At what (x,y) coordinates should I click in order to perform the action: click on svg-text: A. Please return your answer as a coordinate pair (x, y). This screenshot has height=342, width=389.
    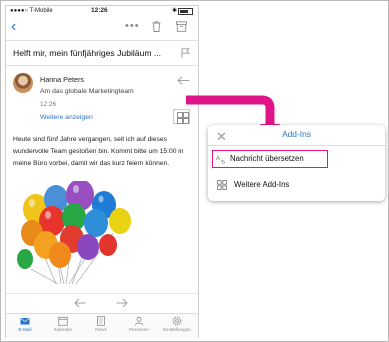
    Looking at the image, I should click on (218, 159).